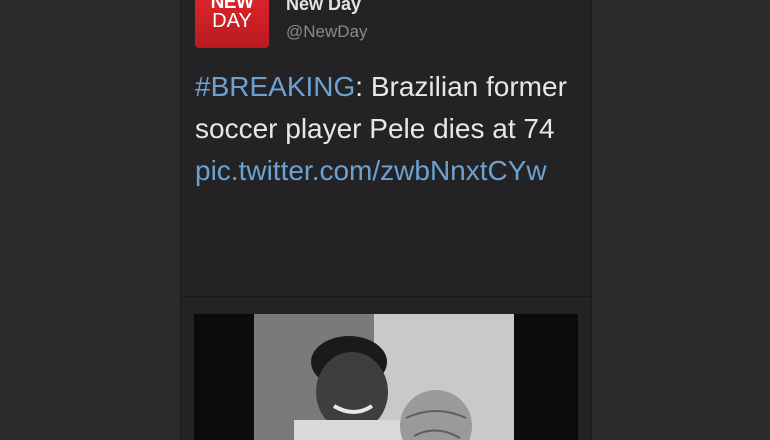 The width and height of the screenshot is (770, 440). Describe the element at coordinates (386, 296) in the screenshot. I see `divider` at that location.